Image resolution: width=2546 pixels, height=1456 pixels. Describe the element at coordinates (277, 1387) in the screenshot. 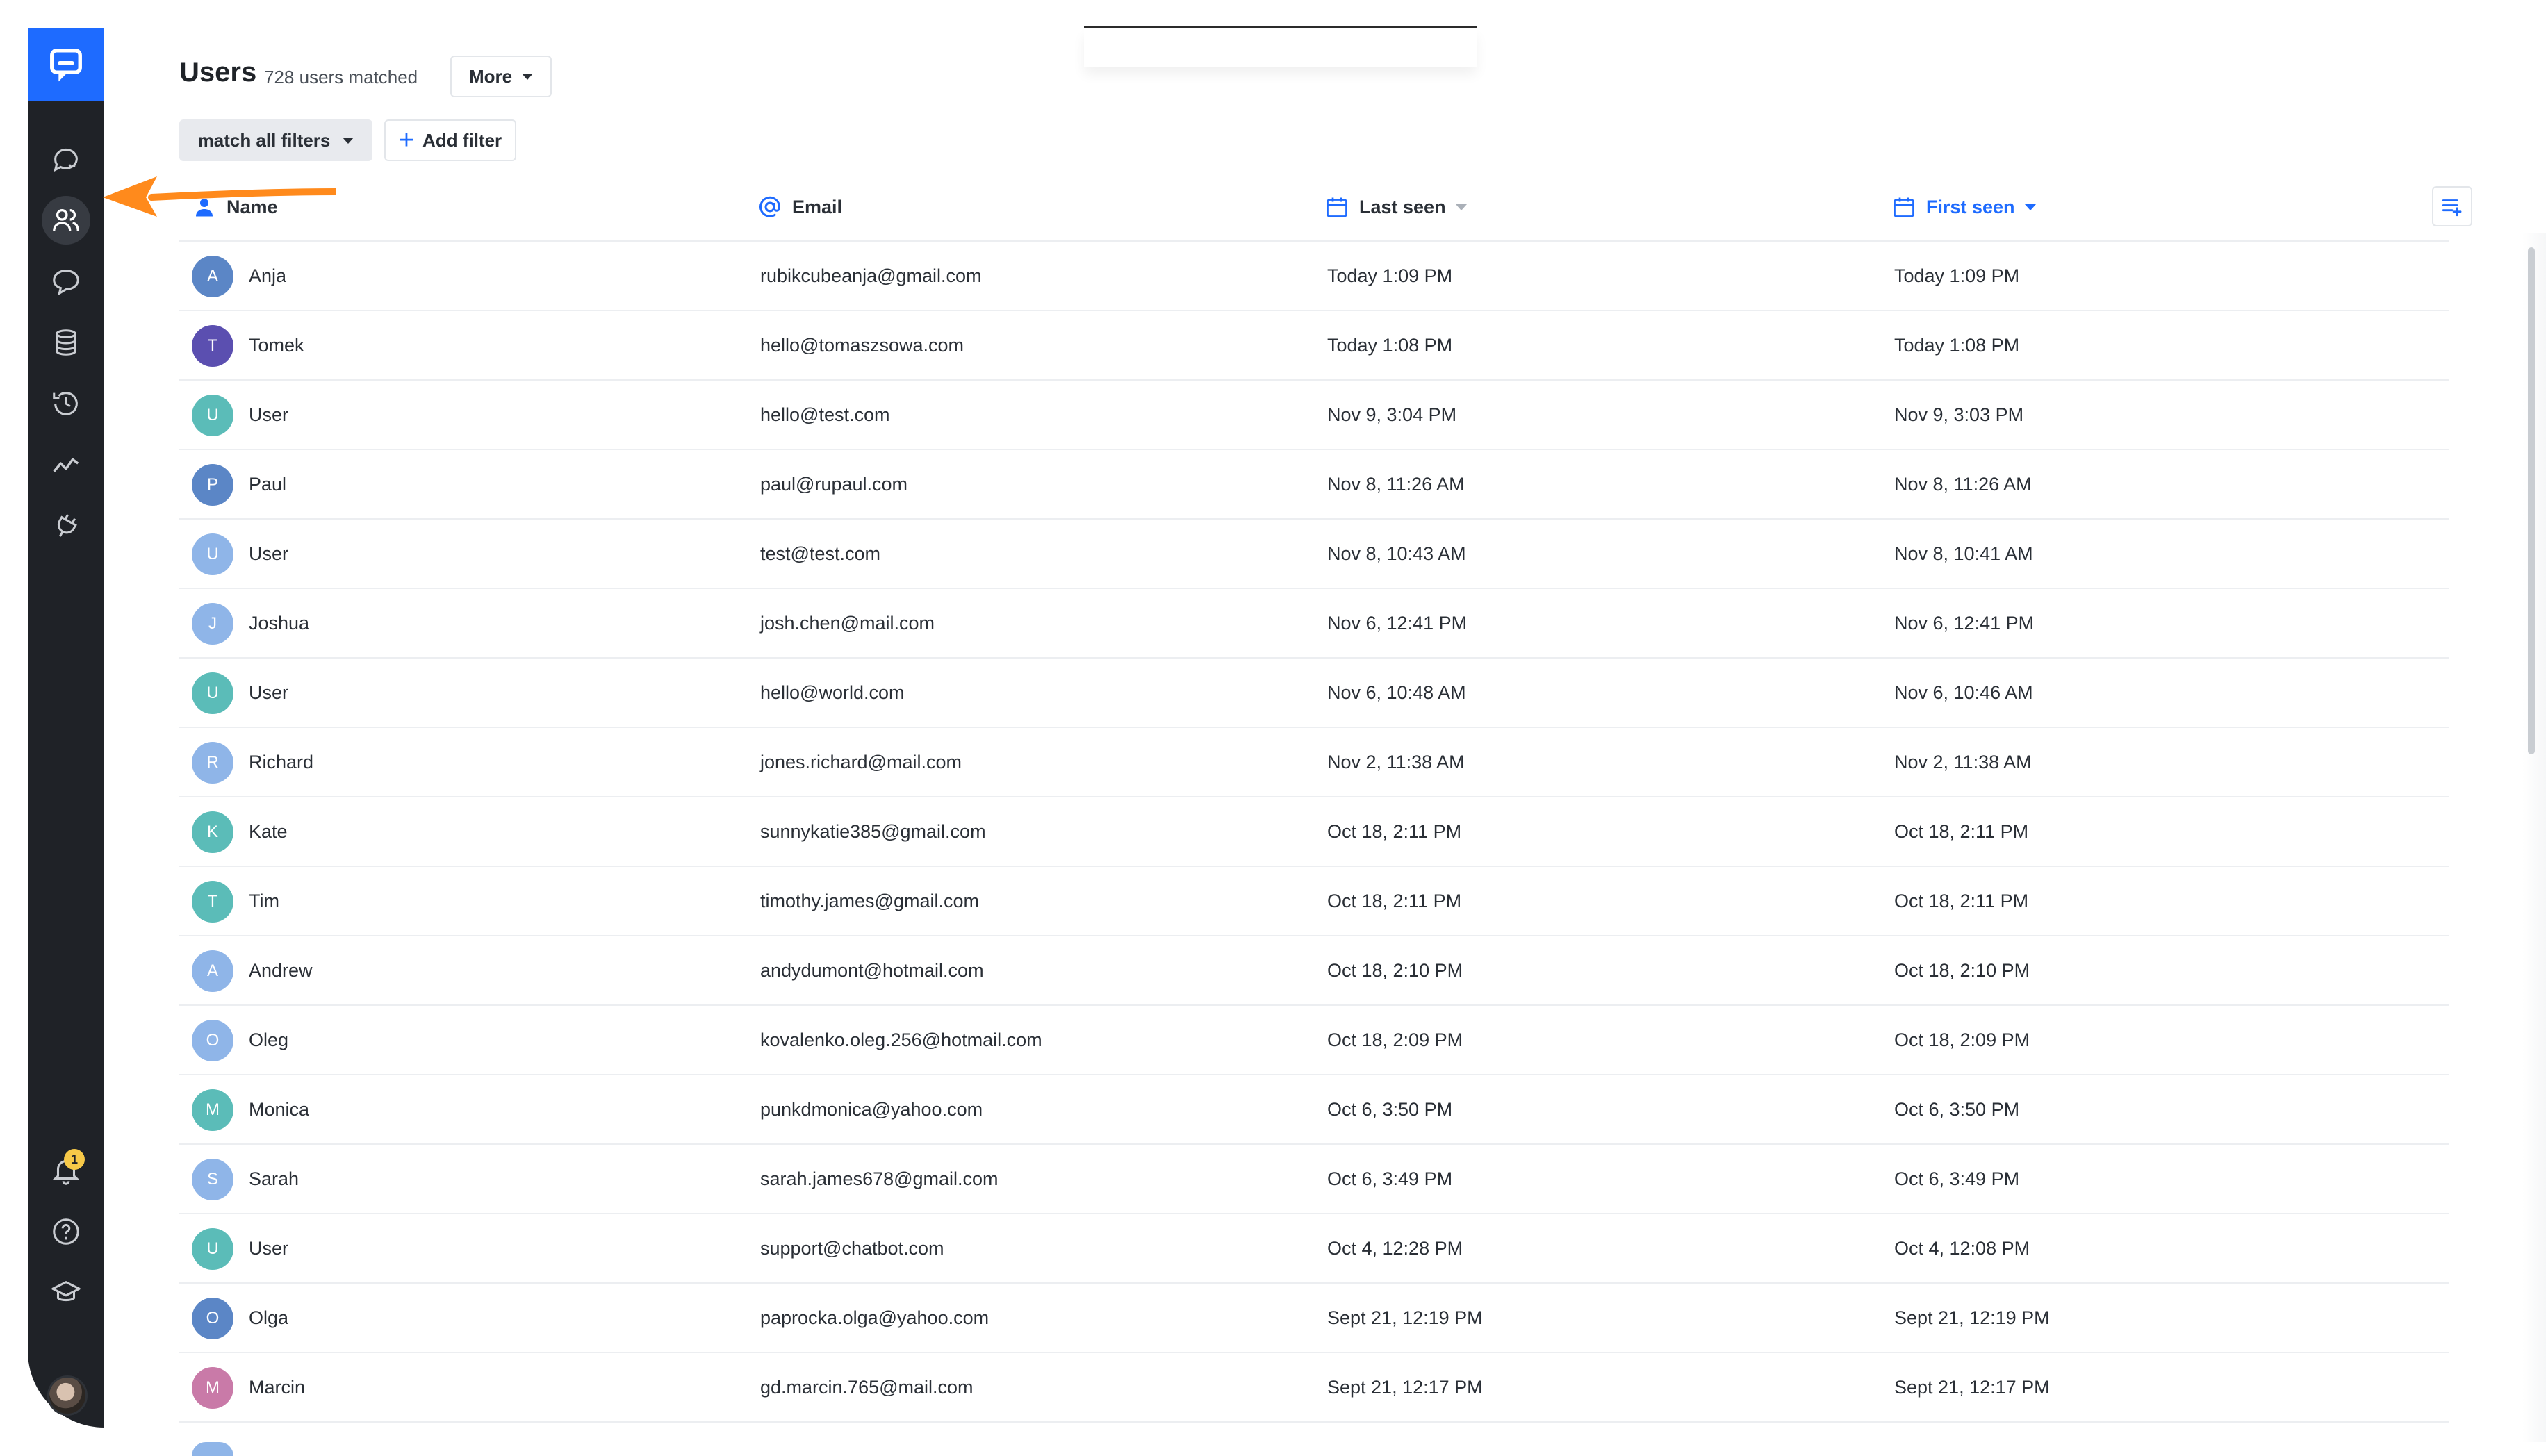

I see `user-name: Marcin` at that location.